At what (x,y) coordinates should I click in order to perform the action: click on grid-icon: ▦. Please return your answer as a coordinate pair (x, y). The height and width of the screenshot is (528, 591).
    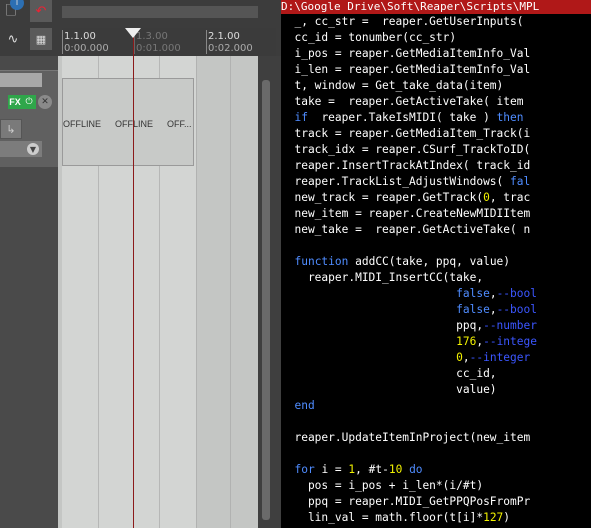
    Looking at the image, I should click on (41, 39).